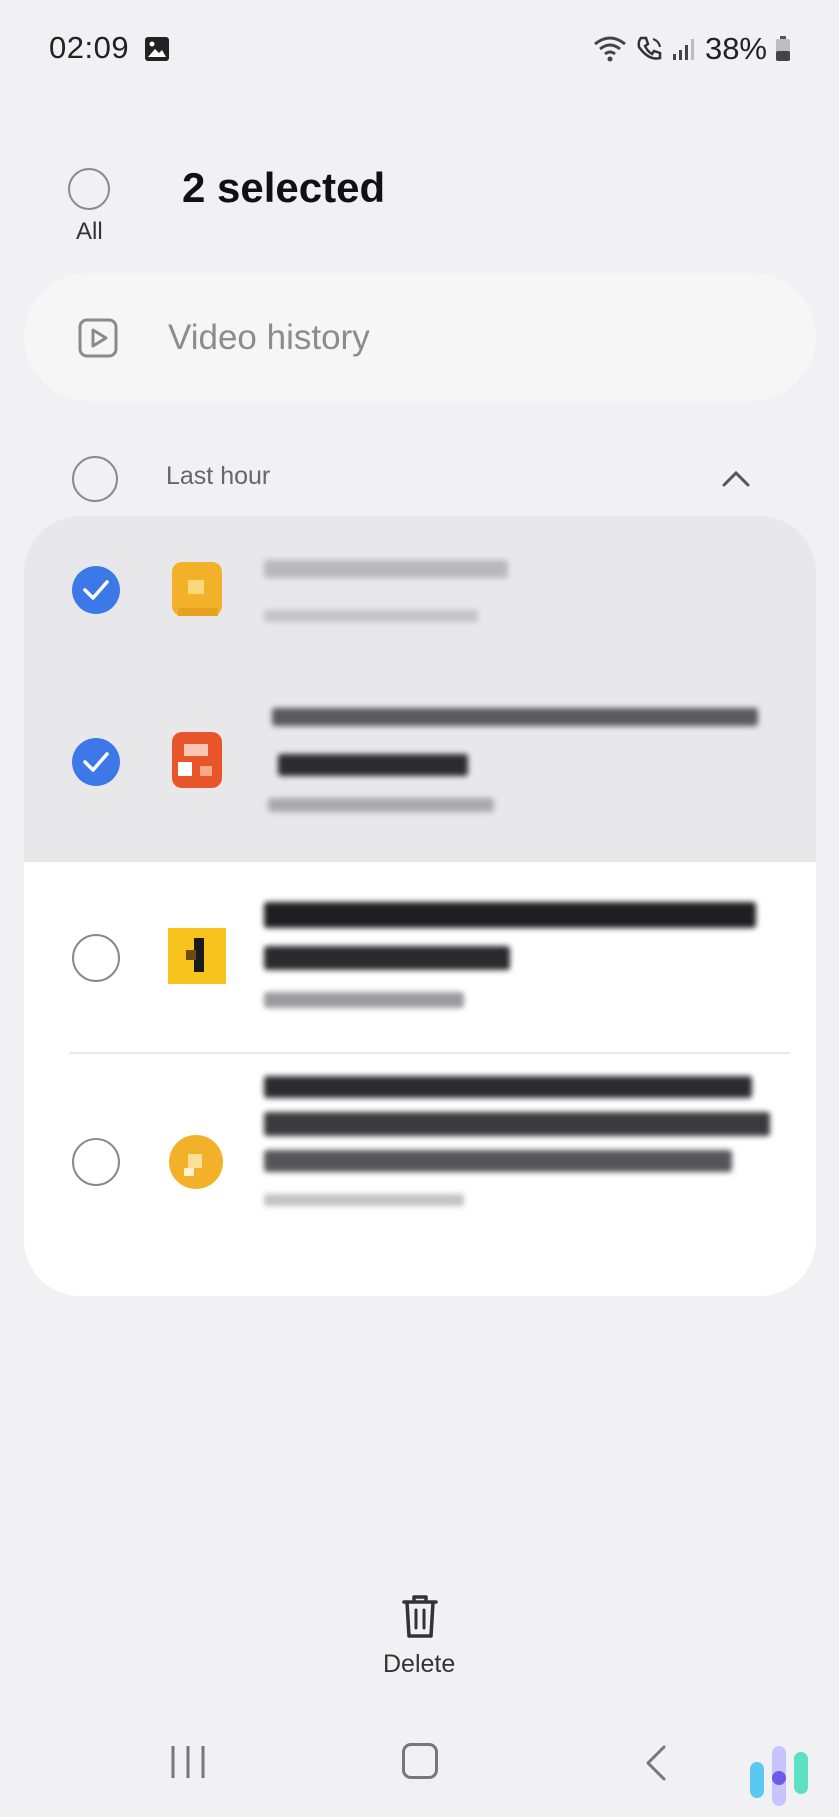 The width and height of the screenshot is (839, 1817). Describe the element at coordinates (95, 479) in the screenshot. I see `group-select-checkbox` at that location.